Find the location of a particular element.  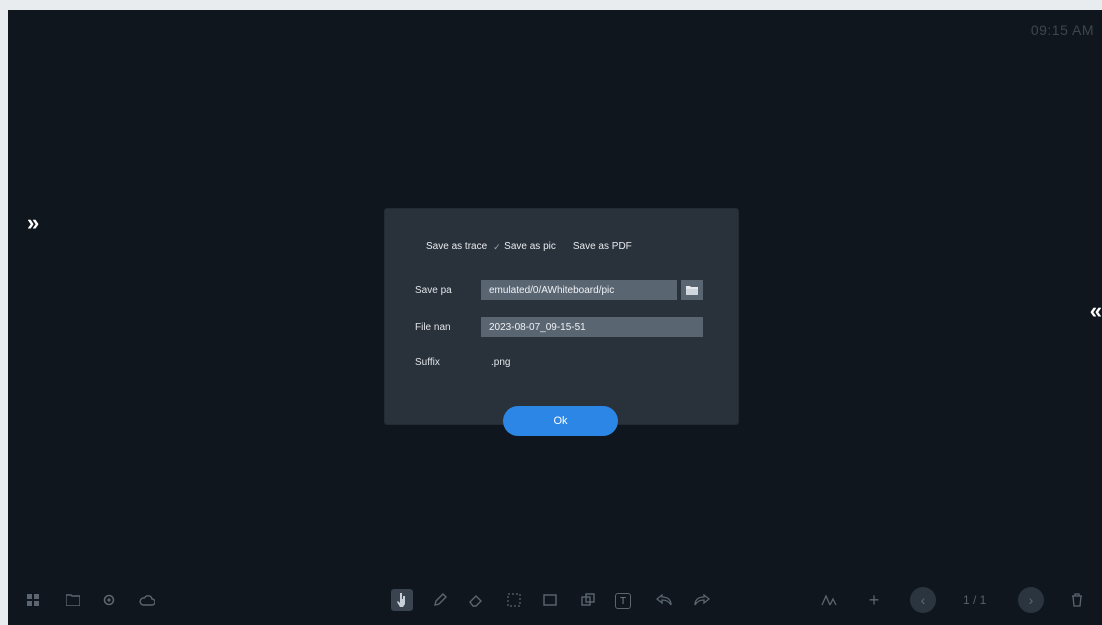

folder-icon is located at coordinates (692, 290).